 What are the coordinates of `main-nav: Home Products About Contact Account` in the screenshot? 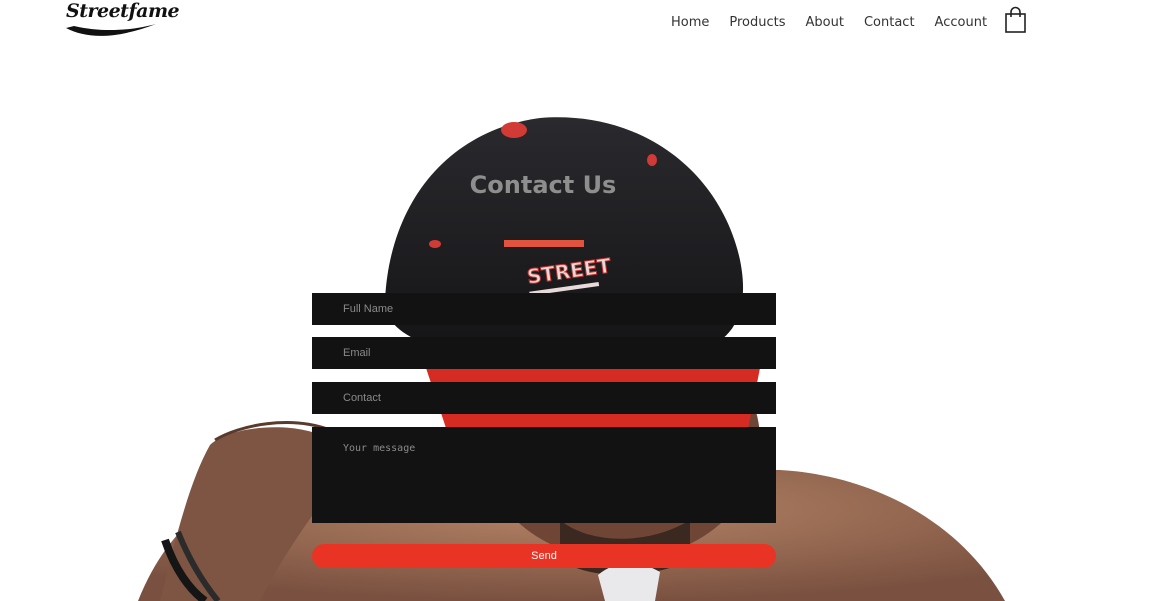 It's located at (824, 22).